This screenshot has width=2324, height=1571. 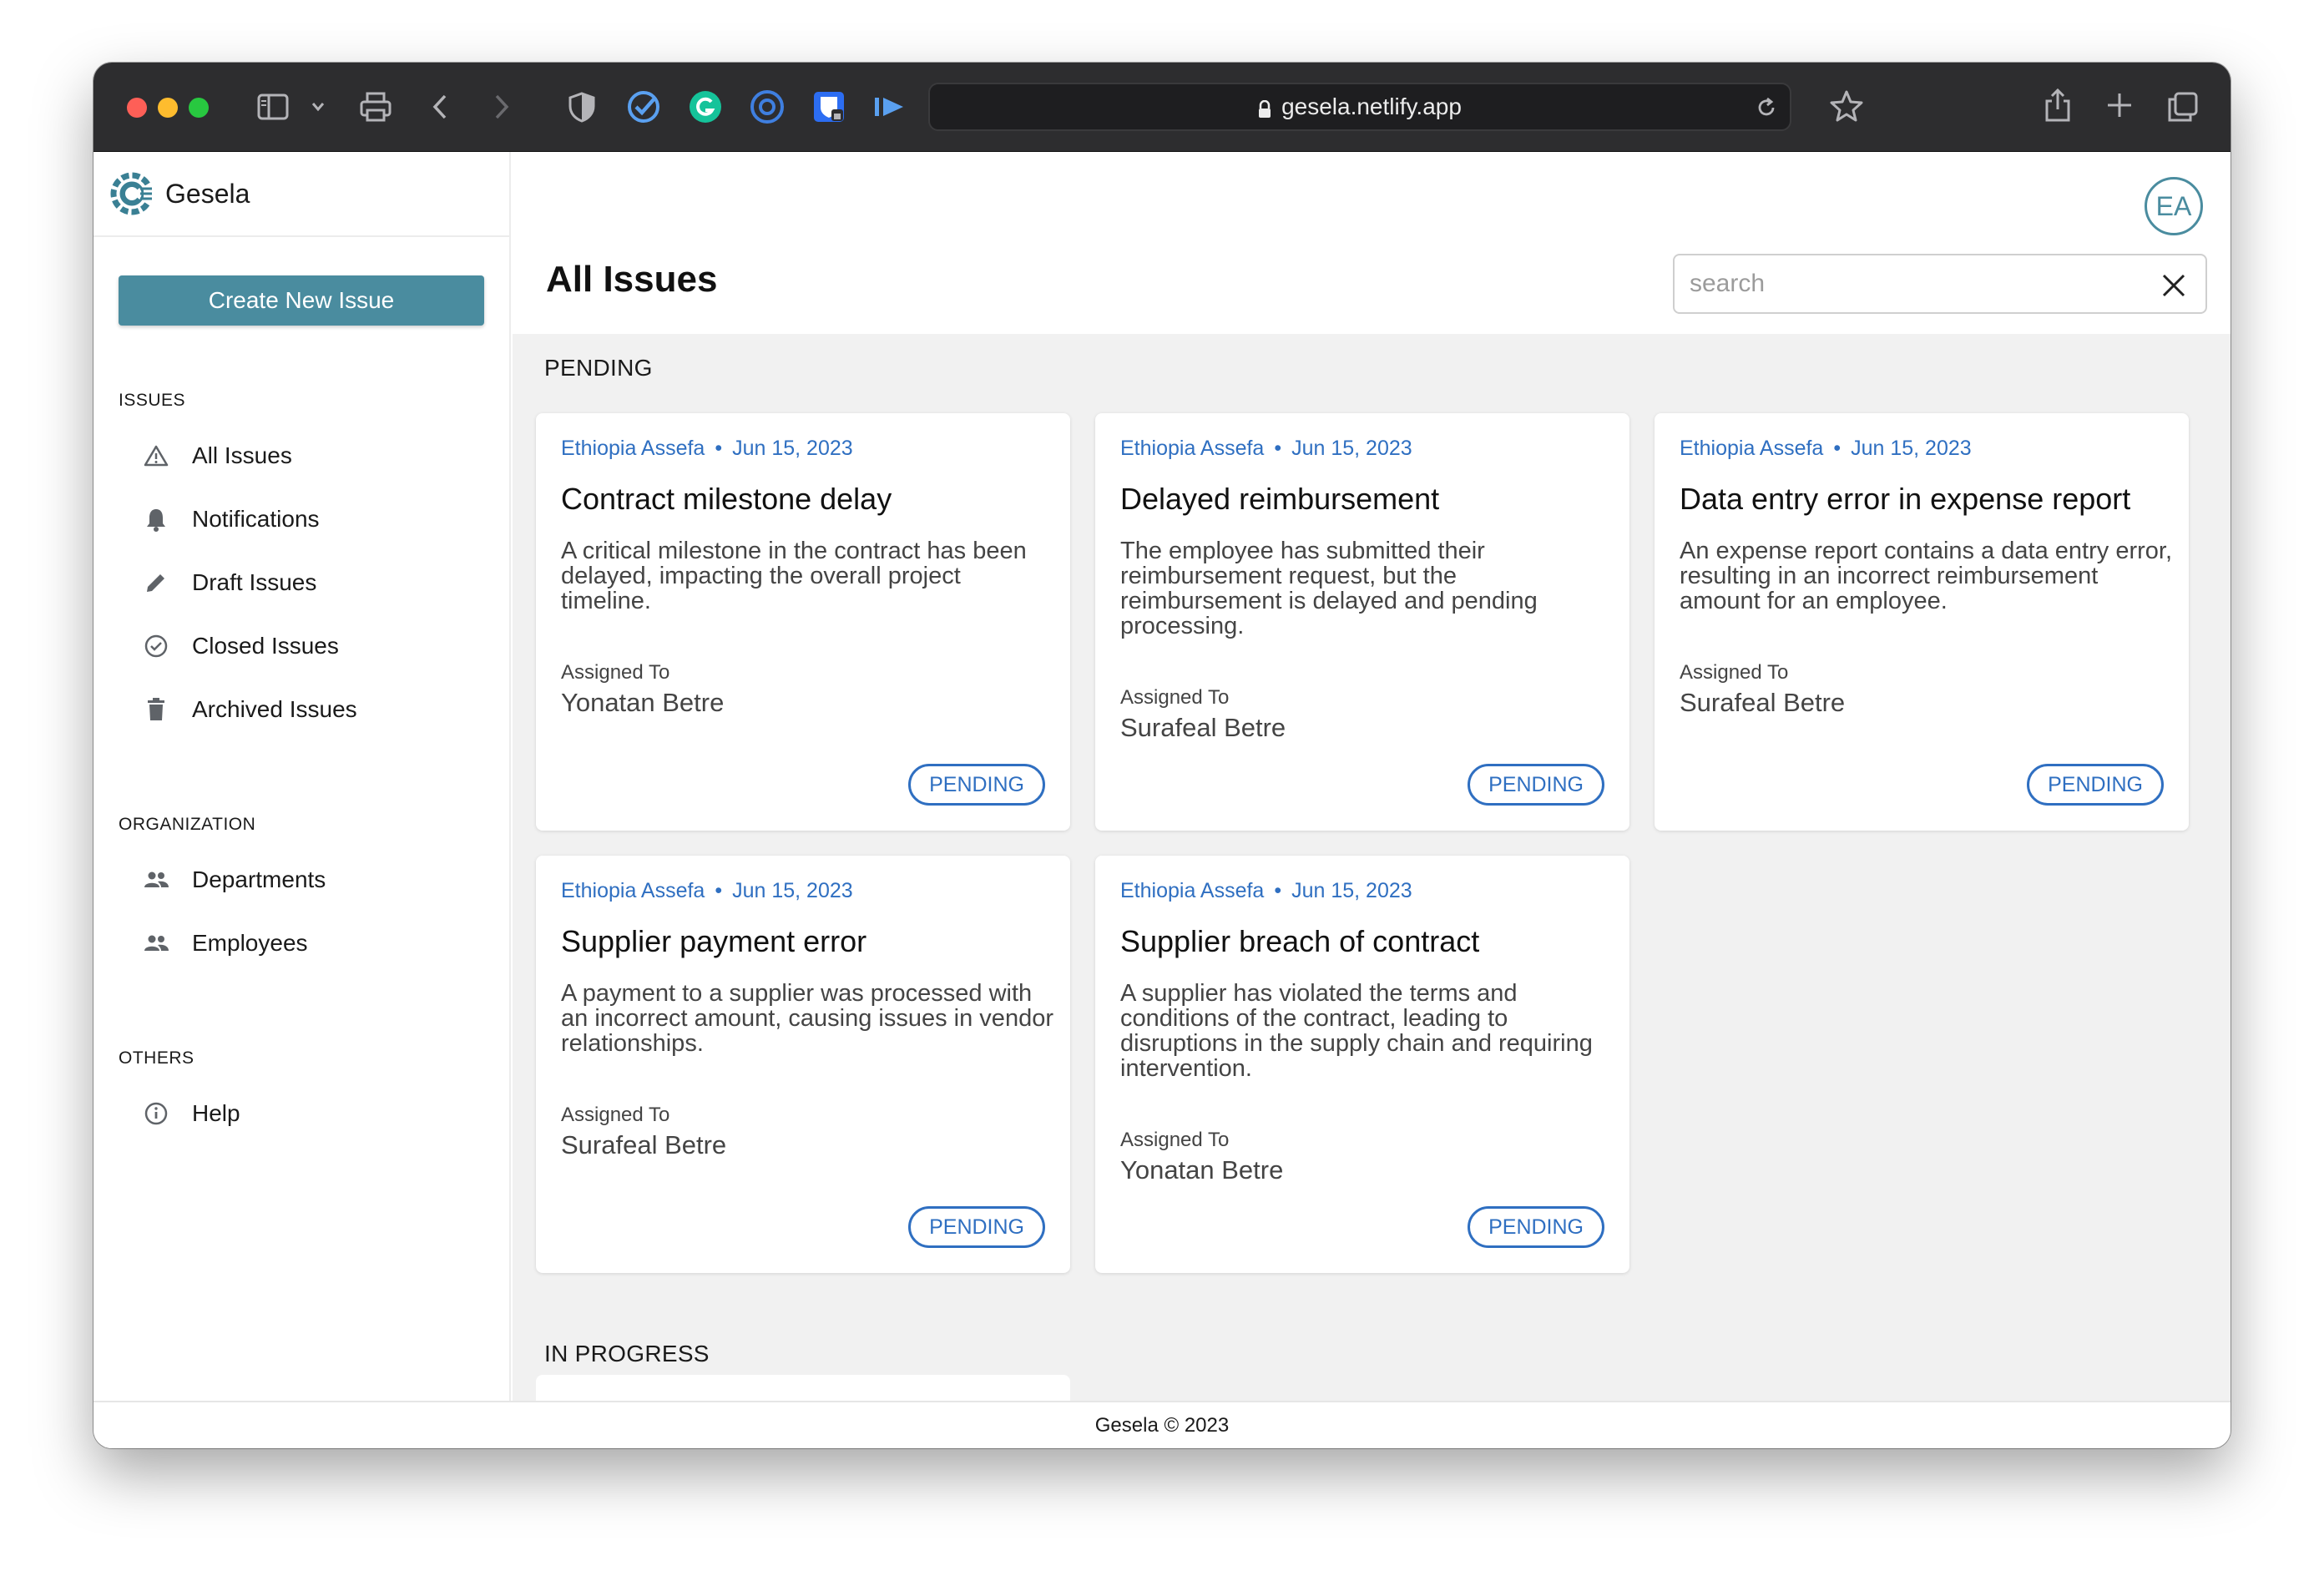 I want to click on minimize-window-button, so click(x=168, y=108).